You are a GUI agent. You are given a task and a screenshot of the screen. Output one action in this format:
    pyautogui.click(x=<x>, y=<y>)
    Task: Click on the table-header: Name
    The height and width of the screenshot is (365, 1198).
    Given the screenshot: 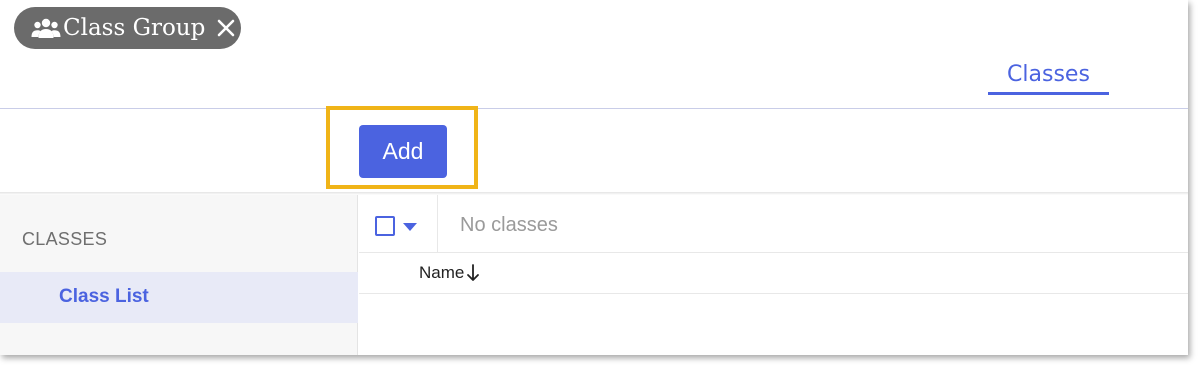 What is the action you would take?
    pyautogui.click(x=773, y=273)
    